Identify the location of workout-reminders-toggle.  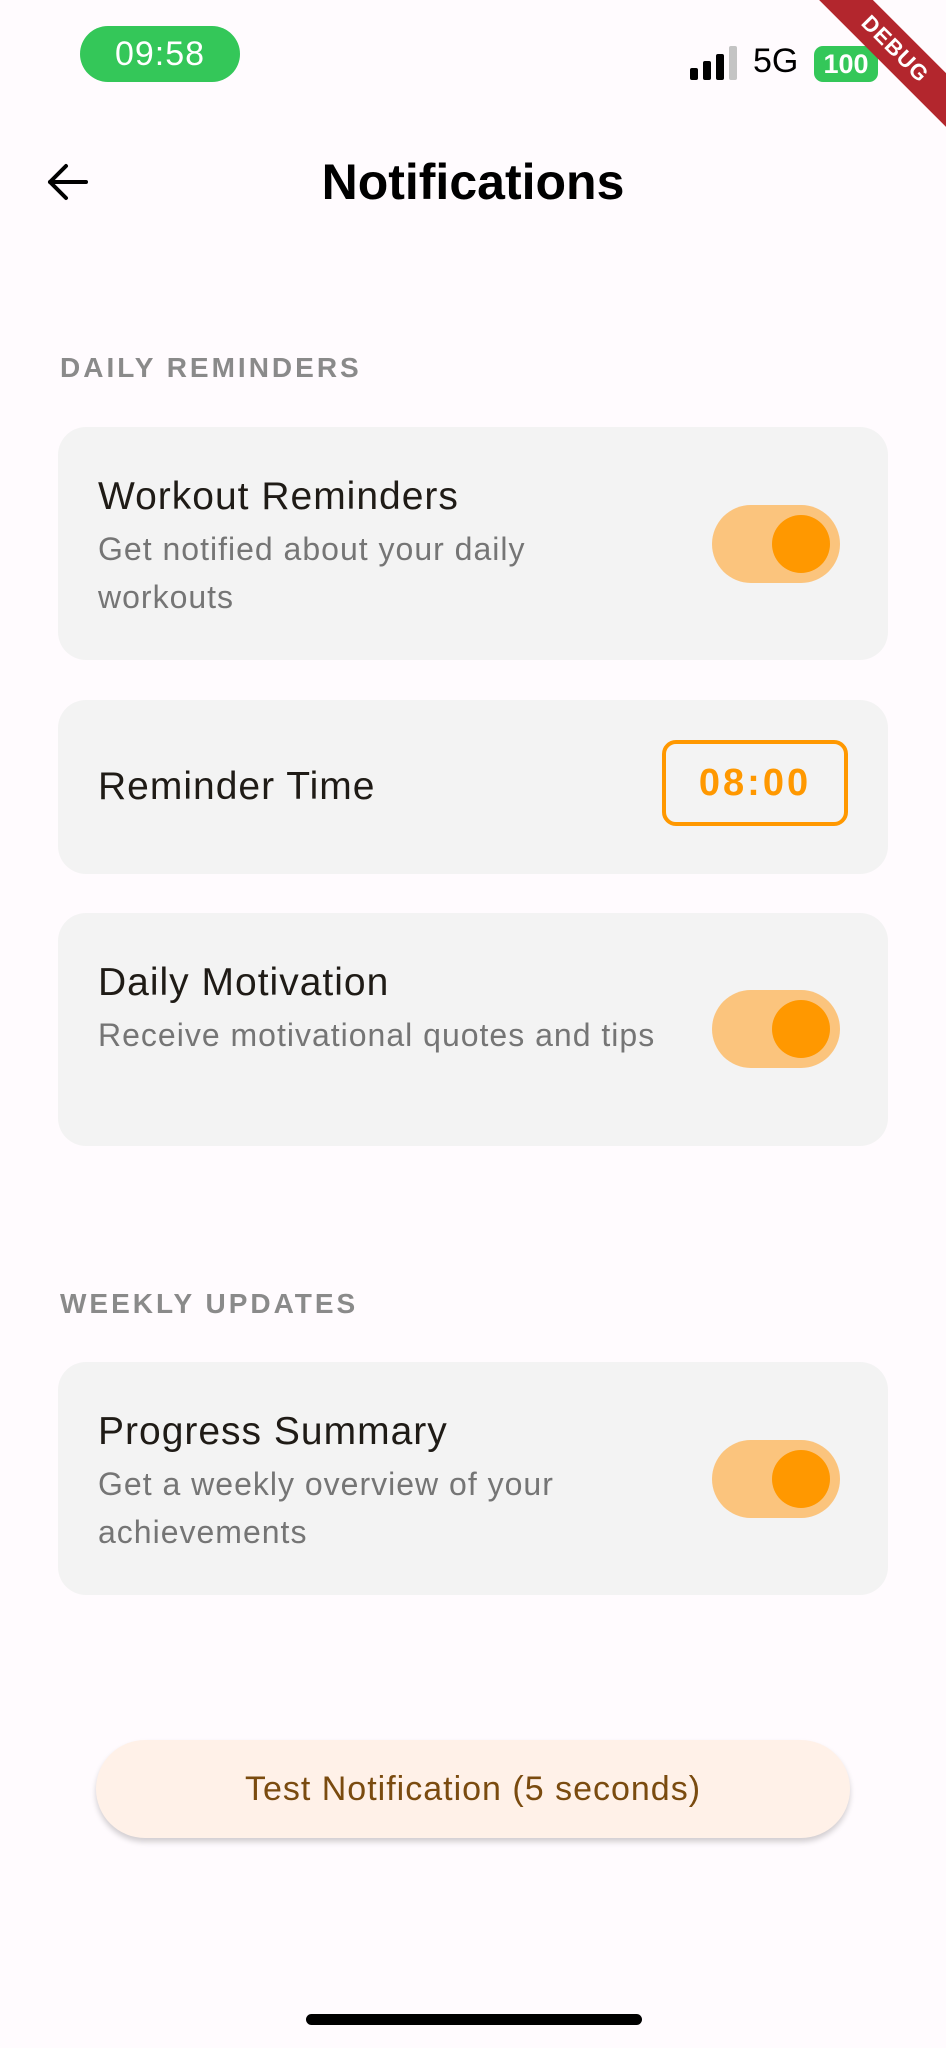
(776, 544).